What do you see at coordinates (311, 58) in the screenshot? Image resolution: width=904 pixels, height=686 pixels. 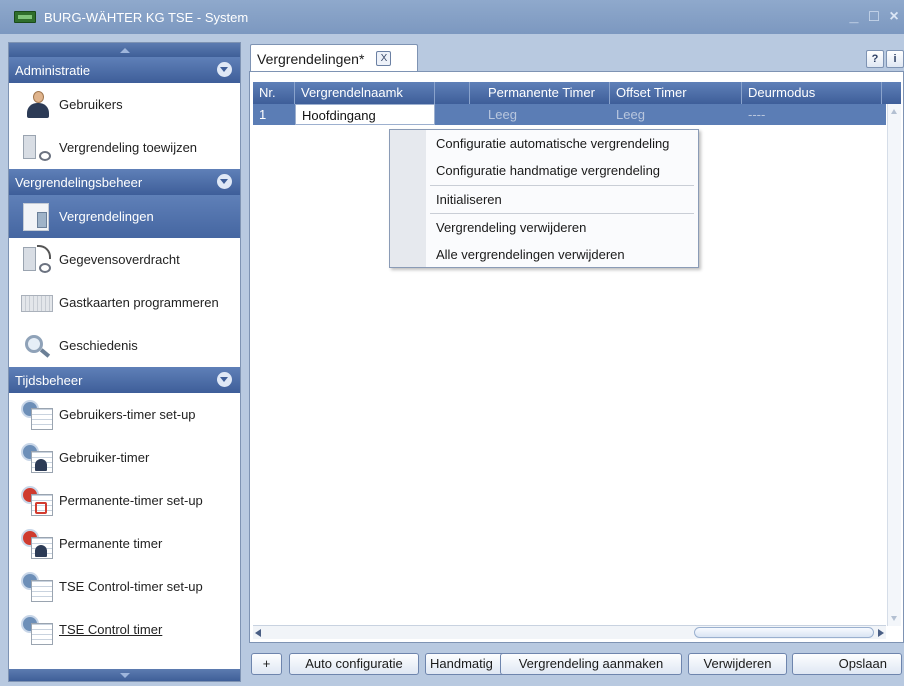 I see `tab-label: Vergrendelingen*` at bounding box center [311, 58].